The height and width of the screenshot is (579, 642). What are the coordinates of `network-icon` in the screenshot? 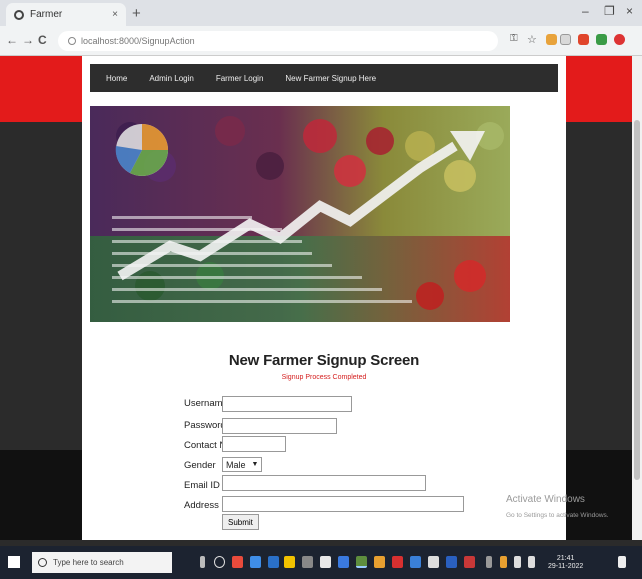 It's located at (517, 562).